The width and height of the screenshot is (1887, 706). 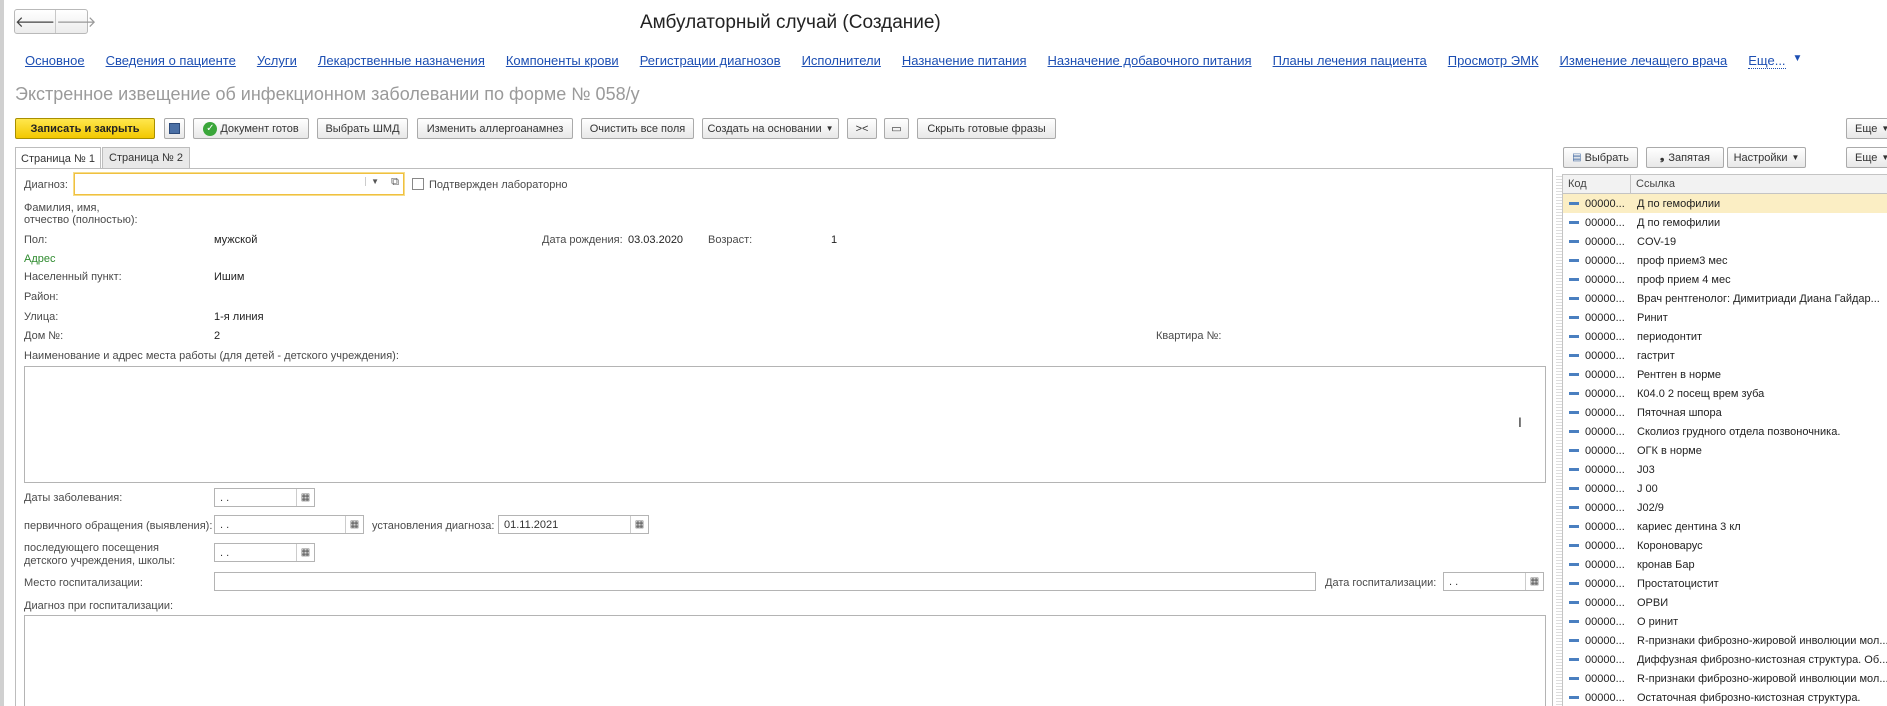 I want to click on address-header: Адрес, so click(x=40, y=259).